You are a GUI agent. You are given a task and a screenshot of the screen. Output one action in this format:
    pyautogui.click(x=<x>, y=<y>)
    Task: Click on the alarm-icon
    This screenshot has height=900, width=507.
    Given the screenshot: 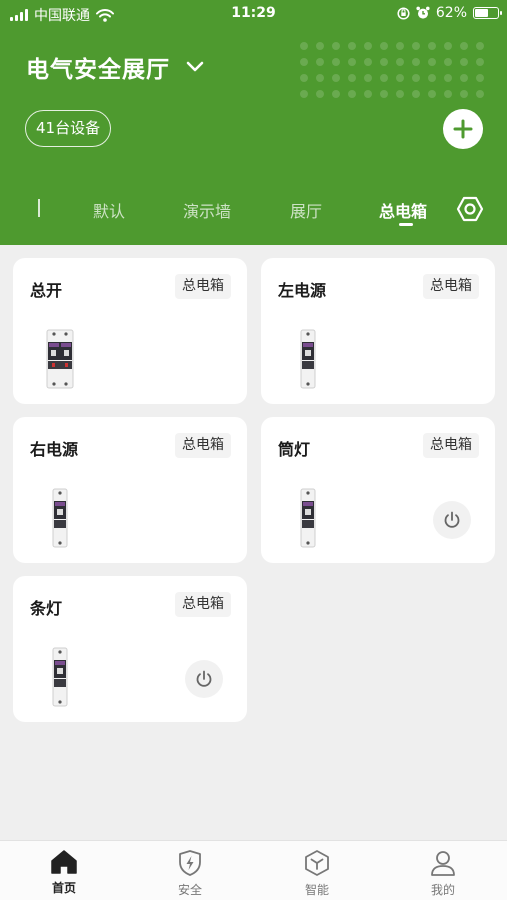 What is the action you would take?
    pyautogui.click(x=423, y=12)
    